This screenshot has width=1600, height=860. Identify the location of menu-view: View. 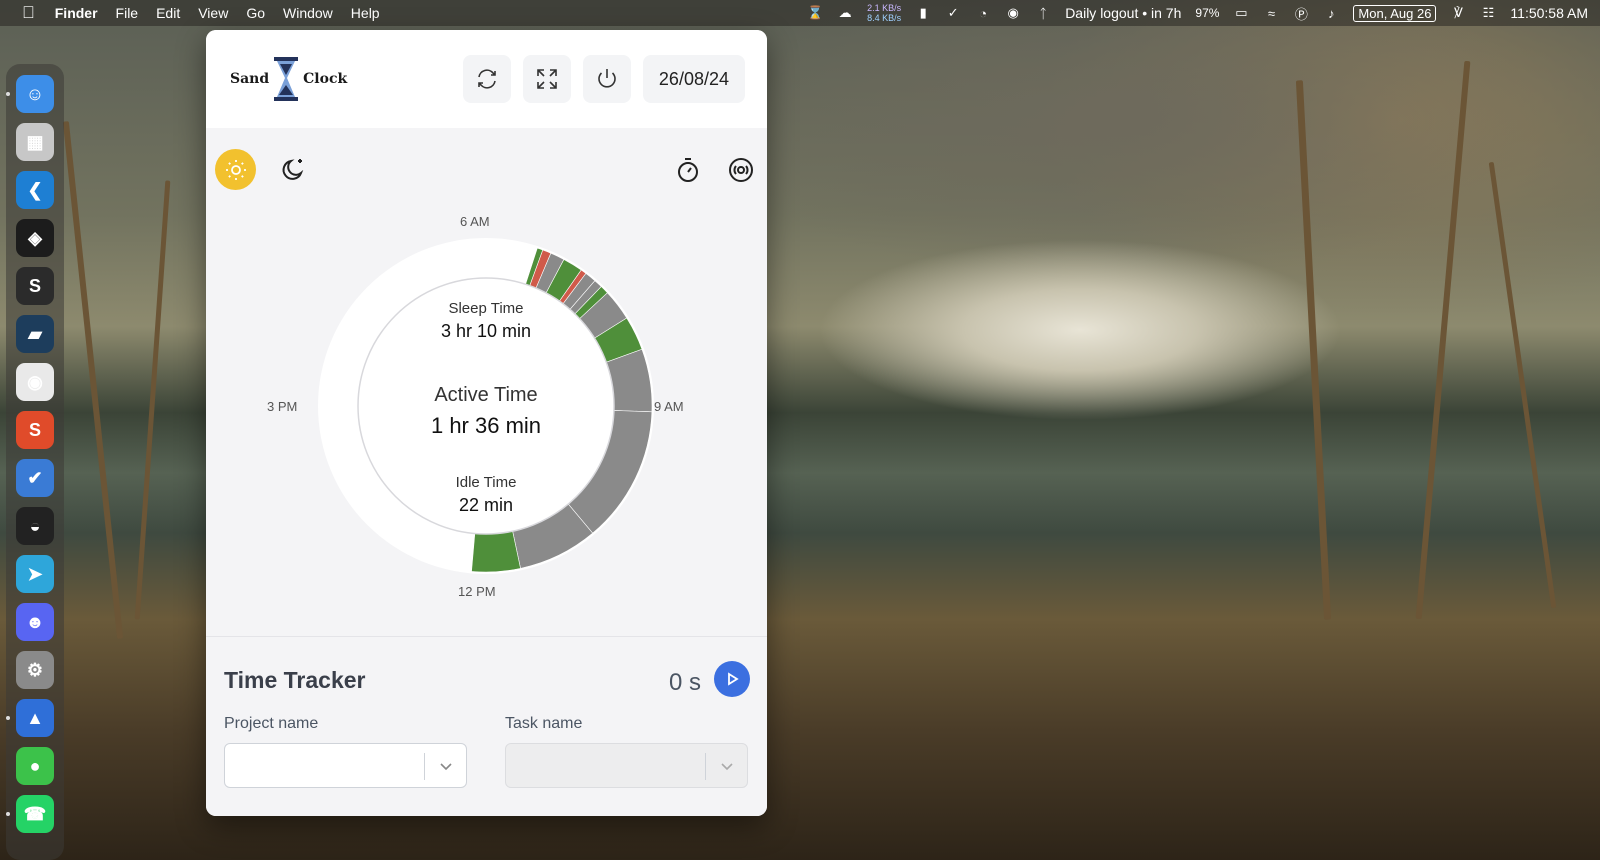
(213, 13).